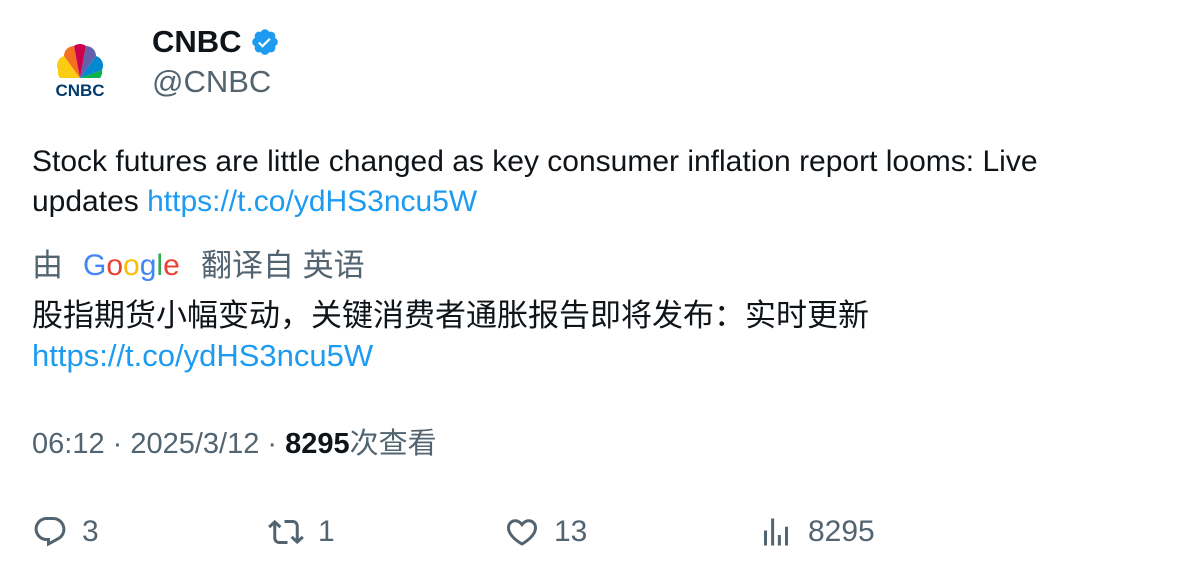  Describe the element at coordinates (841, 531) in the screenshot. I see `views-count: 8295` at that location.